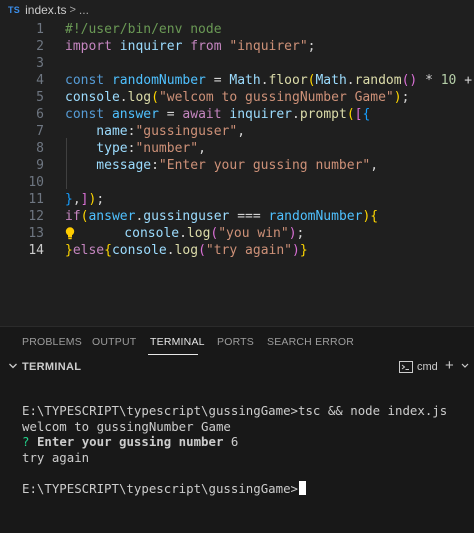 The image size is (474, 533). Describe the element at coordinates (52, 367) in the screenshot. I see `terminal-title: TERMINAL` at that location.